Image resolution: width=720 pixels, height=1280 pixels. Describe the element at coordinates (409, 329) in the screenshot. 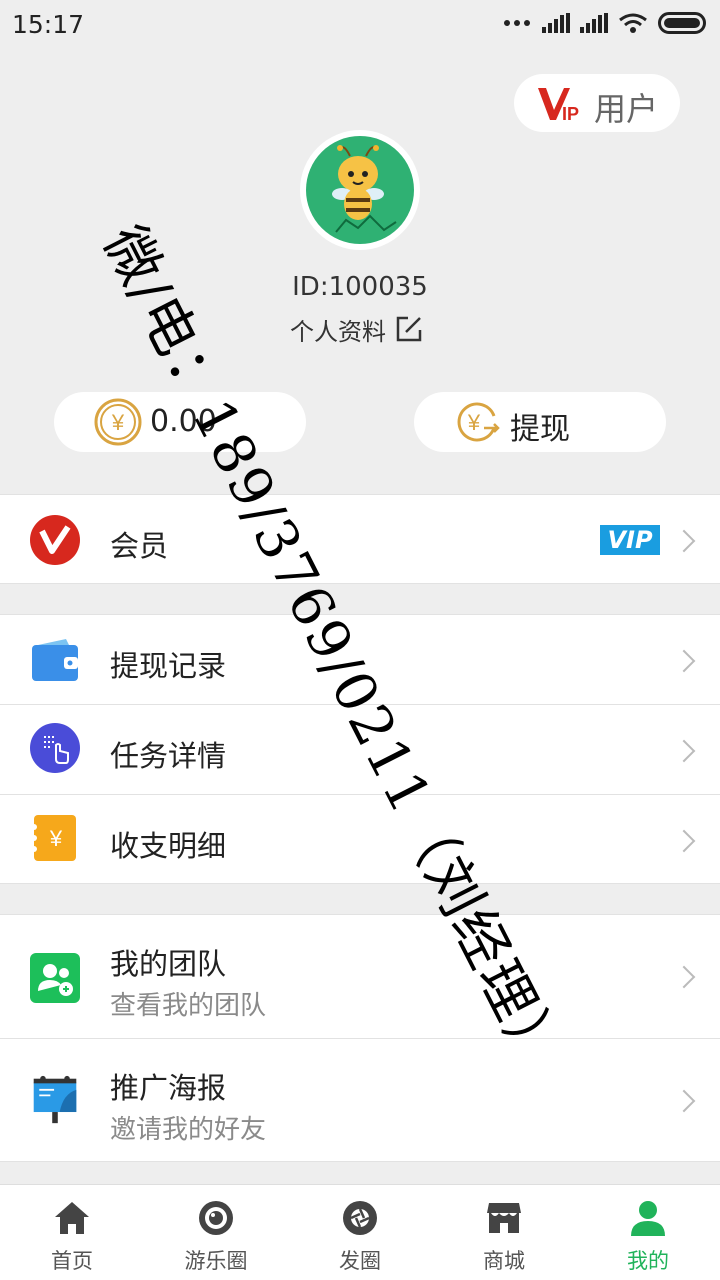

I see `edit-icon` at that location.